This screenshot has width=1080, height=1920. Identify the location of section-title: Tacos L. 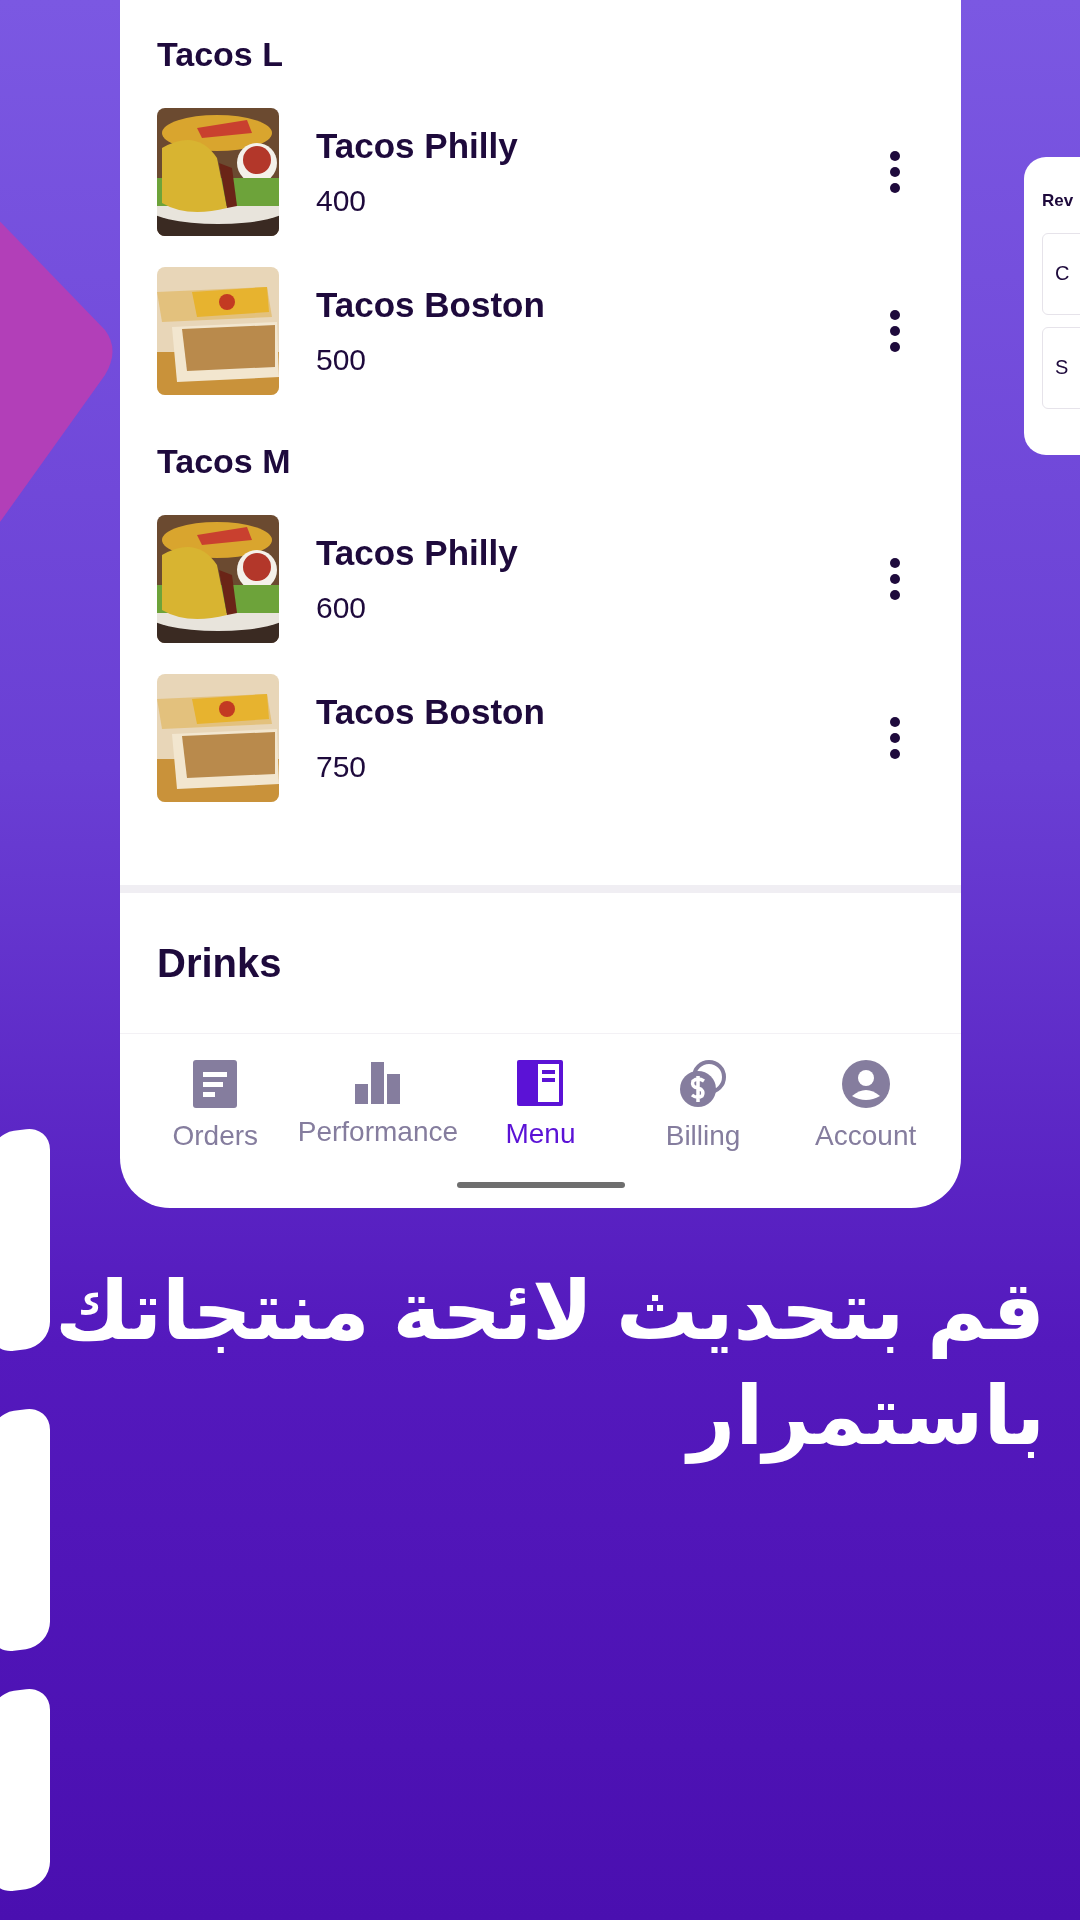
(220, 54).